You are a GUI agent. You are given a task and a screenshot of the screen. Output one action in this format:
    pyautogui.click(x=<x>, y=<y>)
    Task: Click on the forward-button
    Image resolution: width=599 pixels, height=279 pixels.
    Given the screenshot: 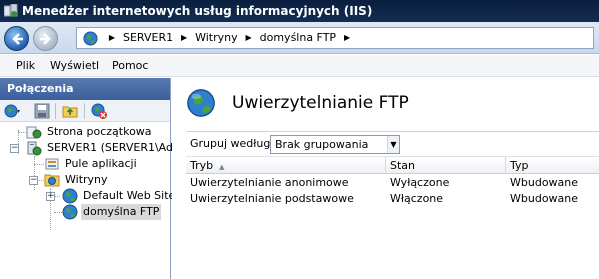 What is the action you would take?
    pyautogui.click(x=45, y=38)
    